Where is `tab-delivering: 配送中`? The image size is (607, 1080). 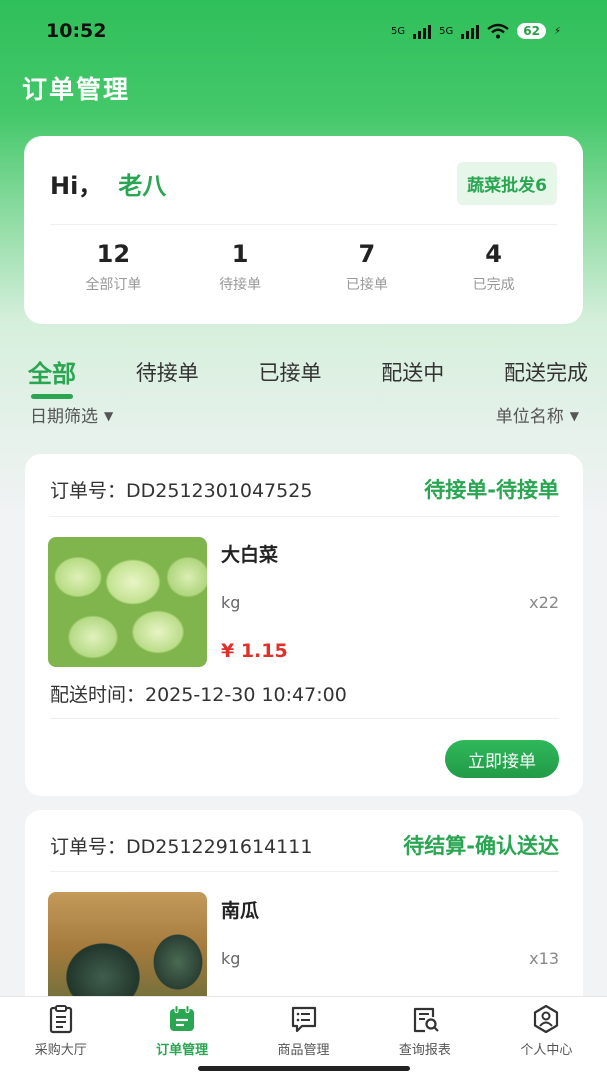
tab-delivering: 配送中 is located at coordinates (412, 375).